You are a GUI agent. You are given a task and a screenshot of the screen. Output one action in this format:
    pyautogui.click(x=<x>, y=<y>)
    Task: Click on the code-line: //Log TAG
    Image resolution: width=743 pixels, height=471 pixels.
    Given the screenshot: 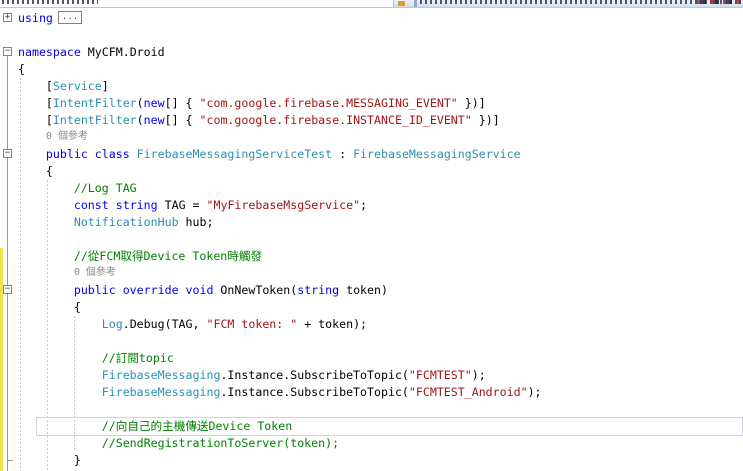 What is the action you would take?
    pyautogui.click(x=371, y=188)
    